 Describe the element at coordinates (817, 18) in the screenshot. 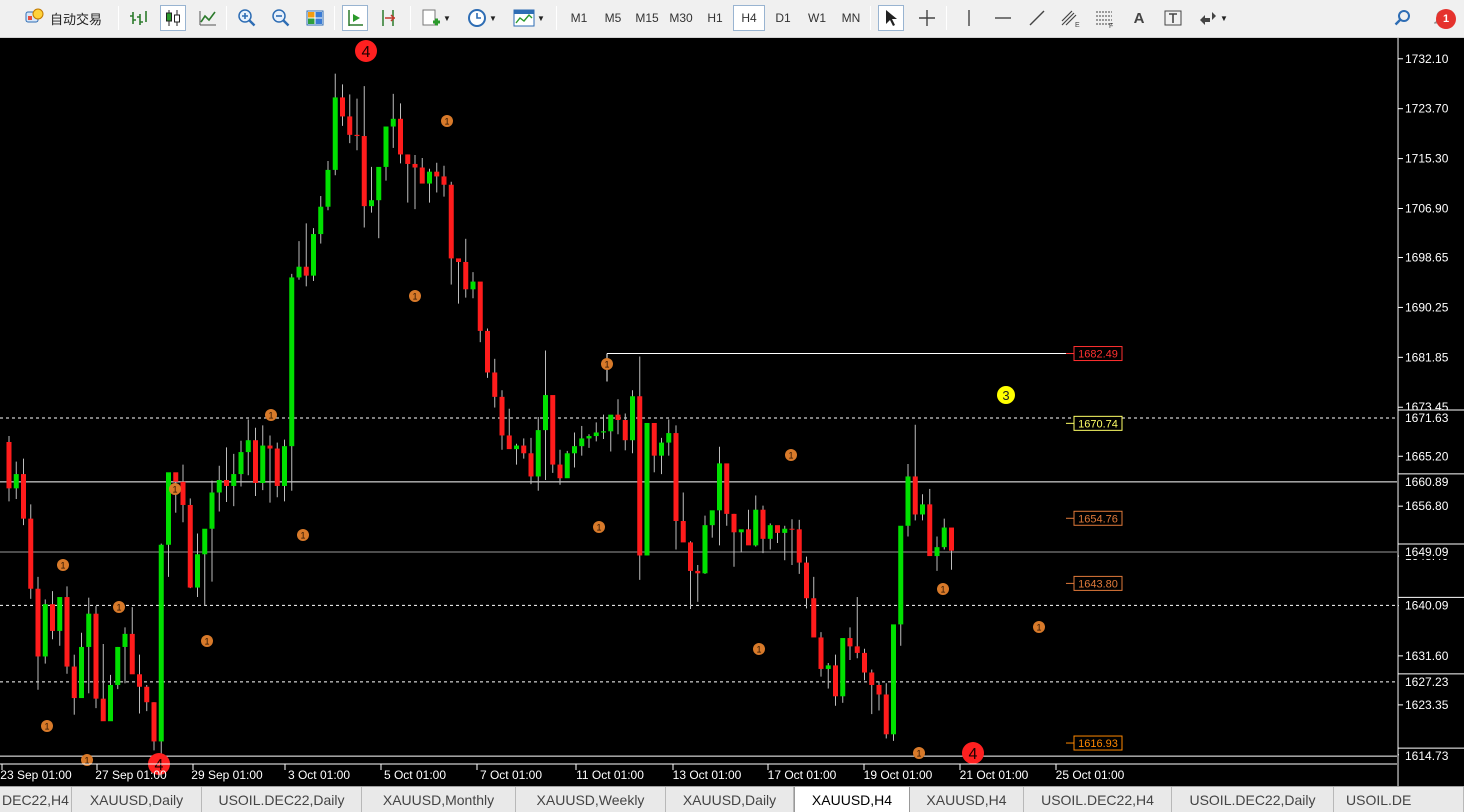

I see `timeframe-w1: W1` at that location.